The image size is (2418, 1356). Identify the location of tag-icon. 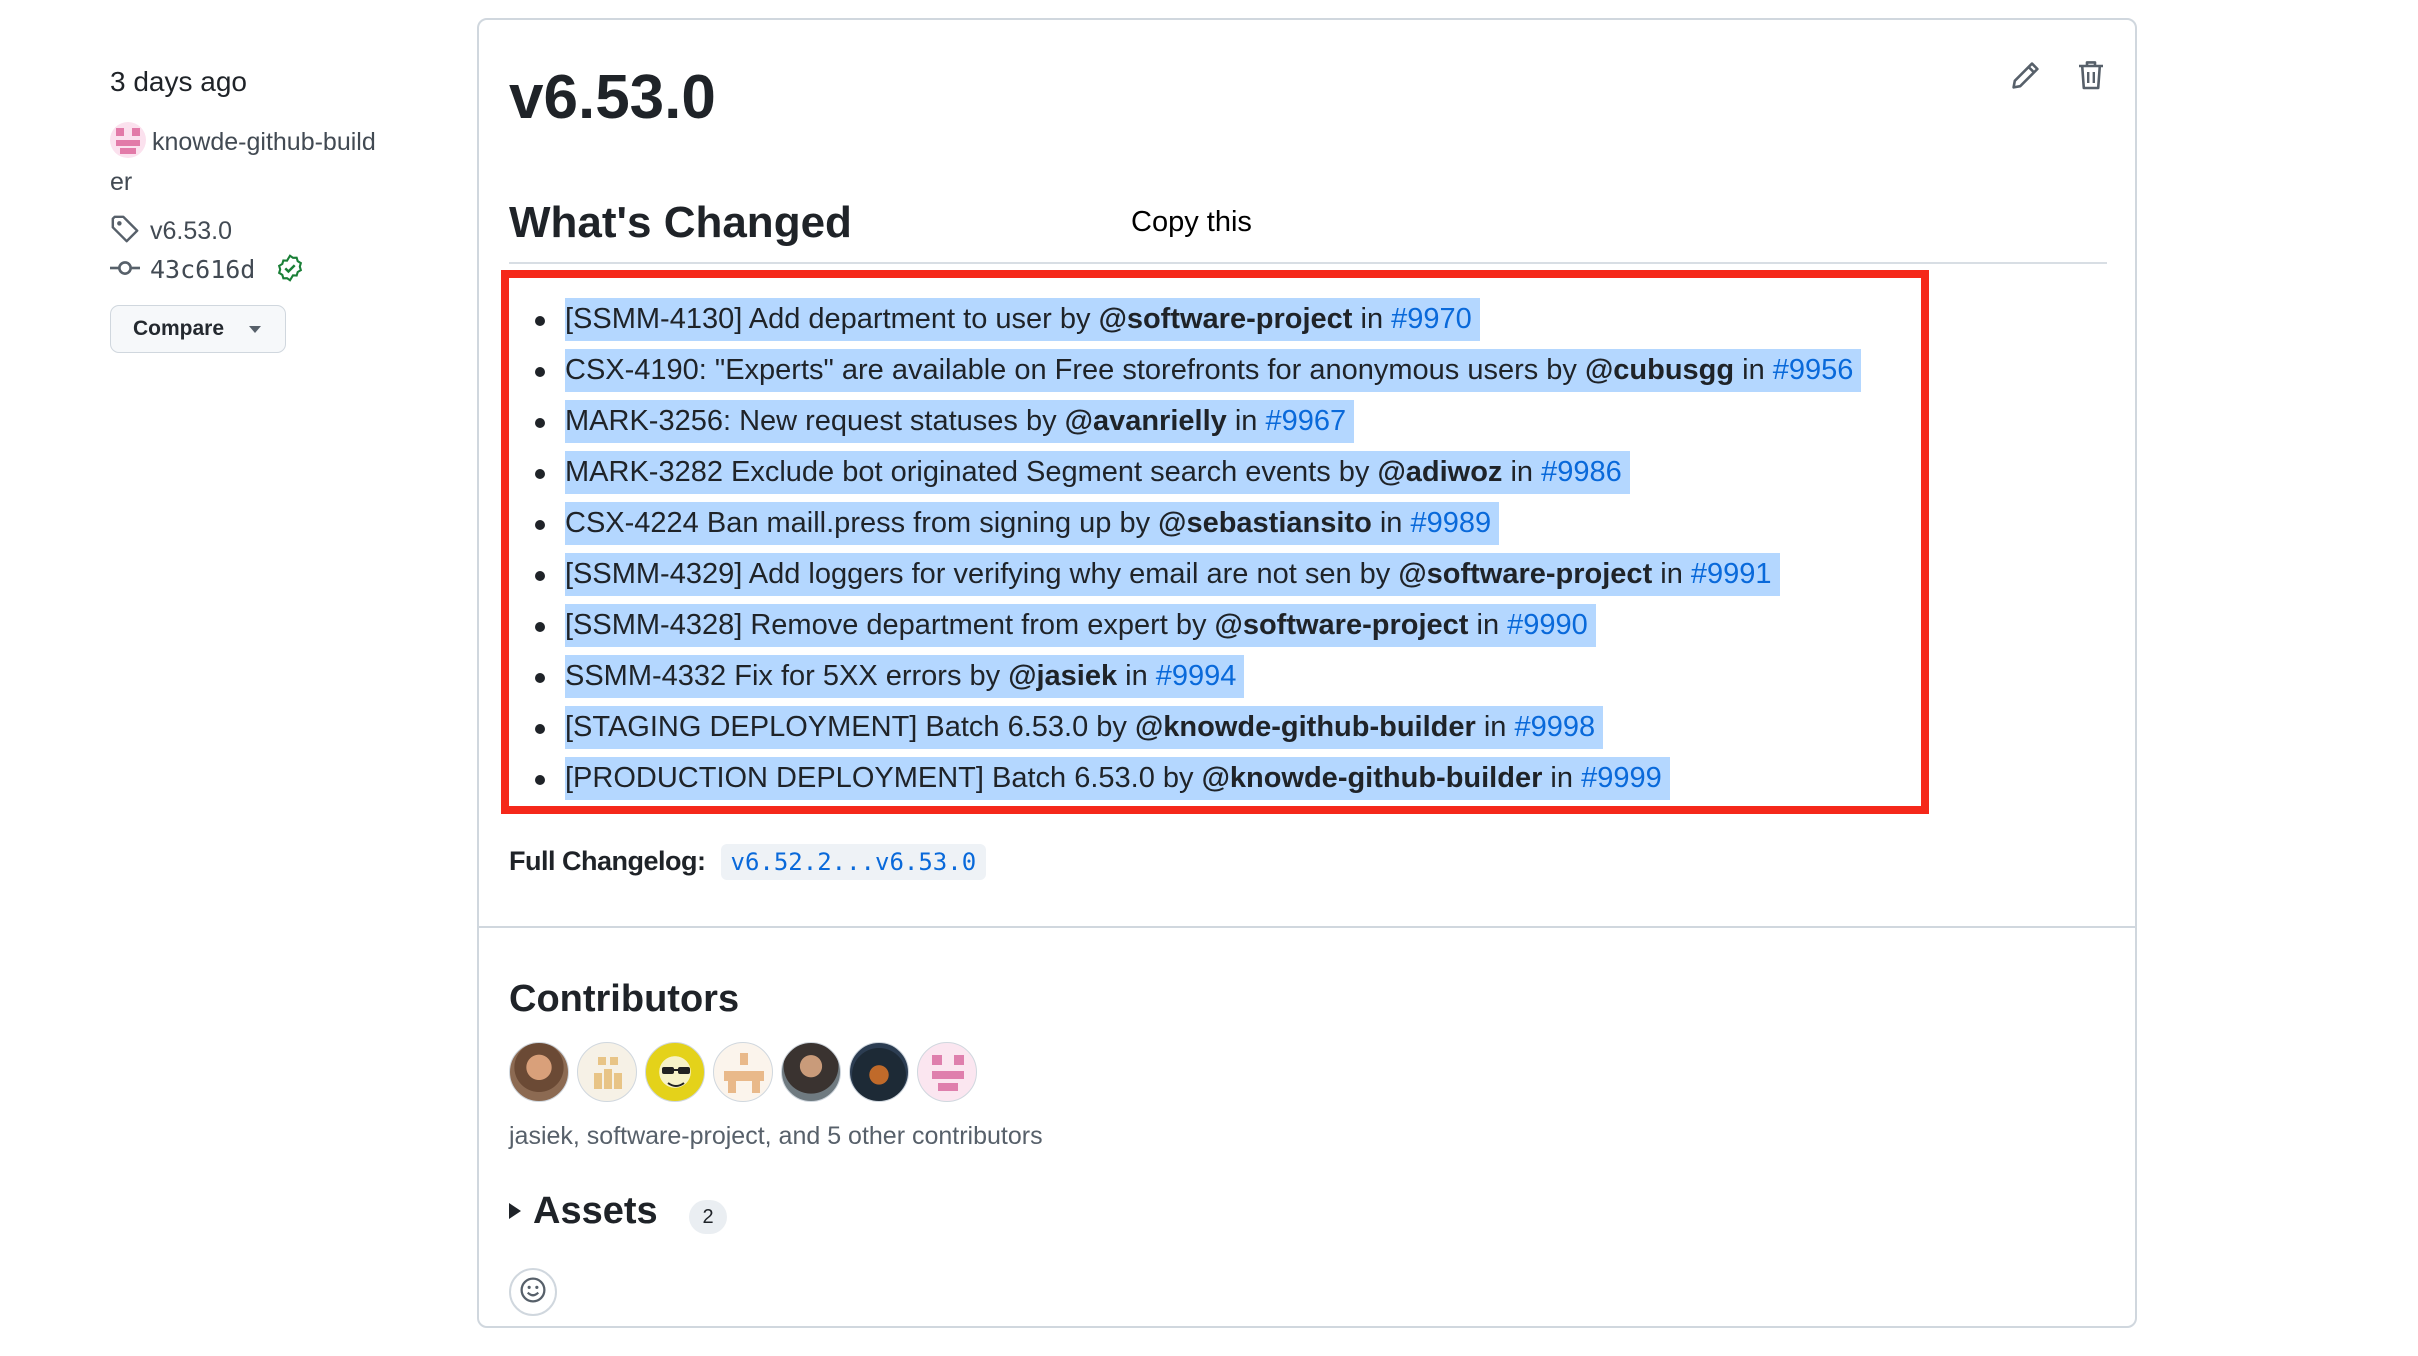
(125, 232).